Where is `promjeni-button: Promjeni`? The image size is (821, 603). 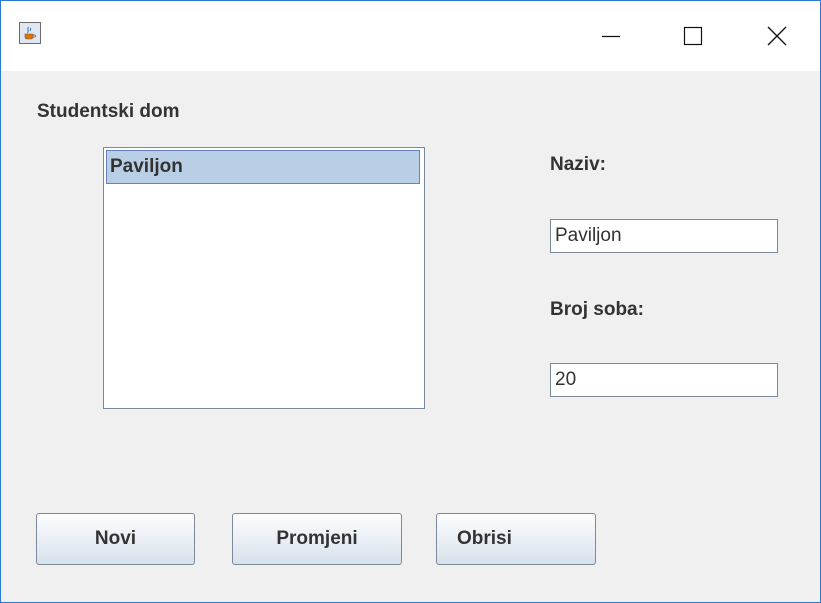 promjeni-button: Promjeni is located at coordinates (317, 539).